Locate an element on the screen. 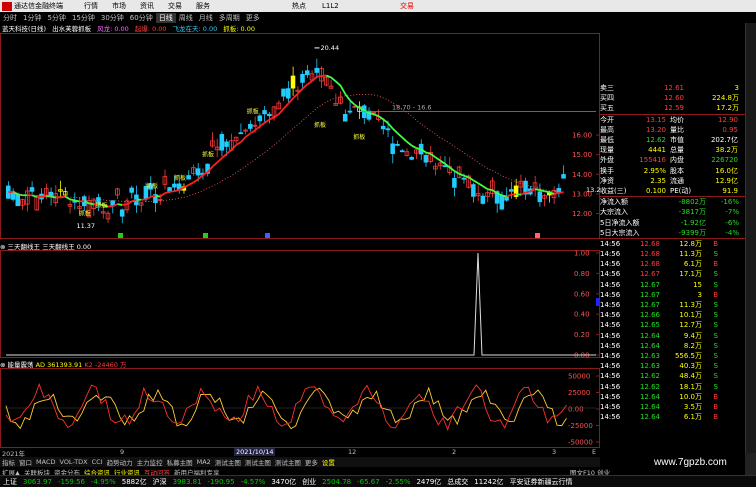  menu-item-news: 资讯 is located at coordinates (147, 6).